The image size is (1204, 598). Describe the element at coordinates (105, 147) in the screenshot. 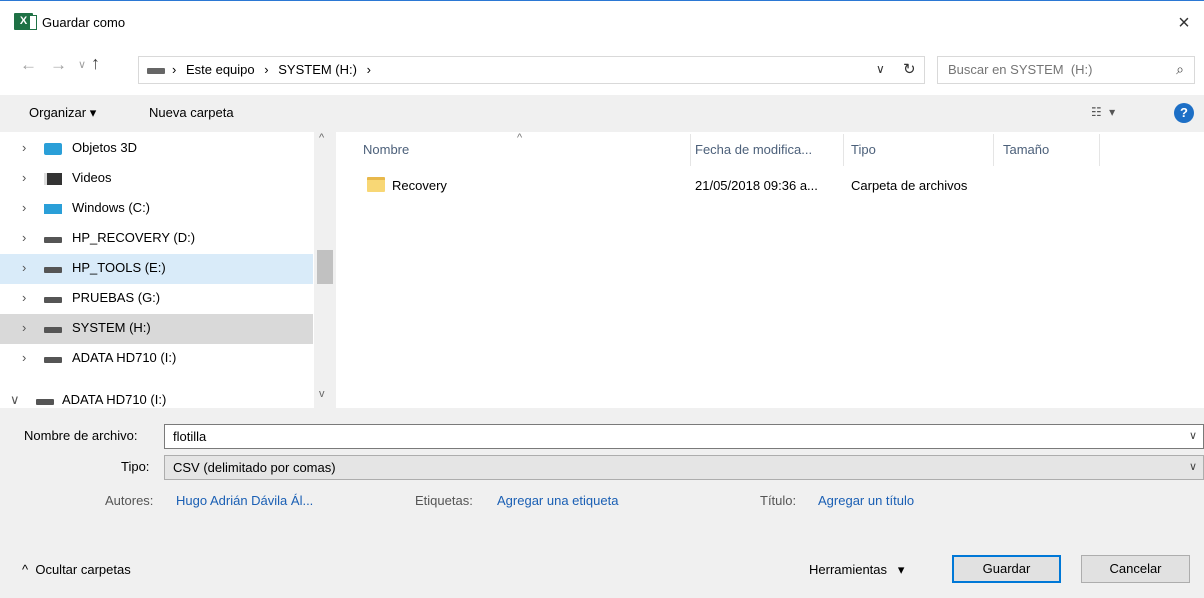

I see `nav-item-label: Objetos 3D` at that location.